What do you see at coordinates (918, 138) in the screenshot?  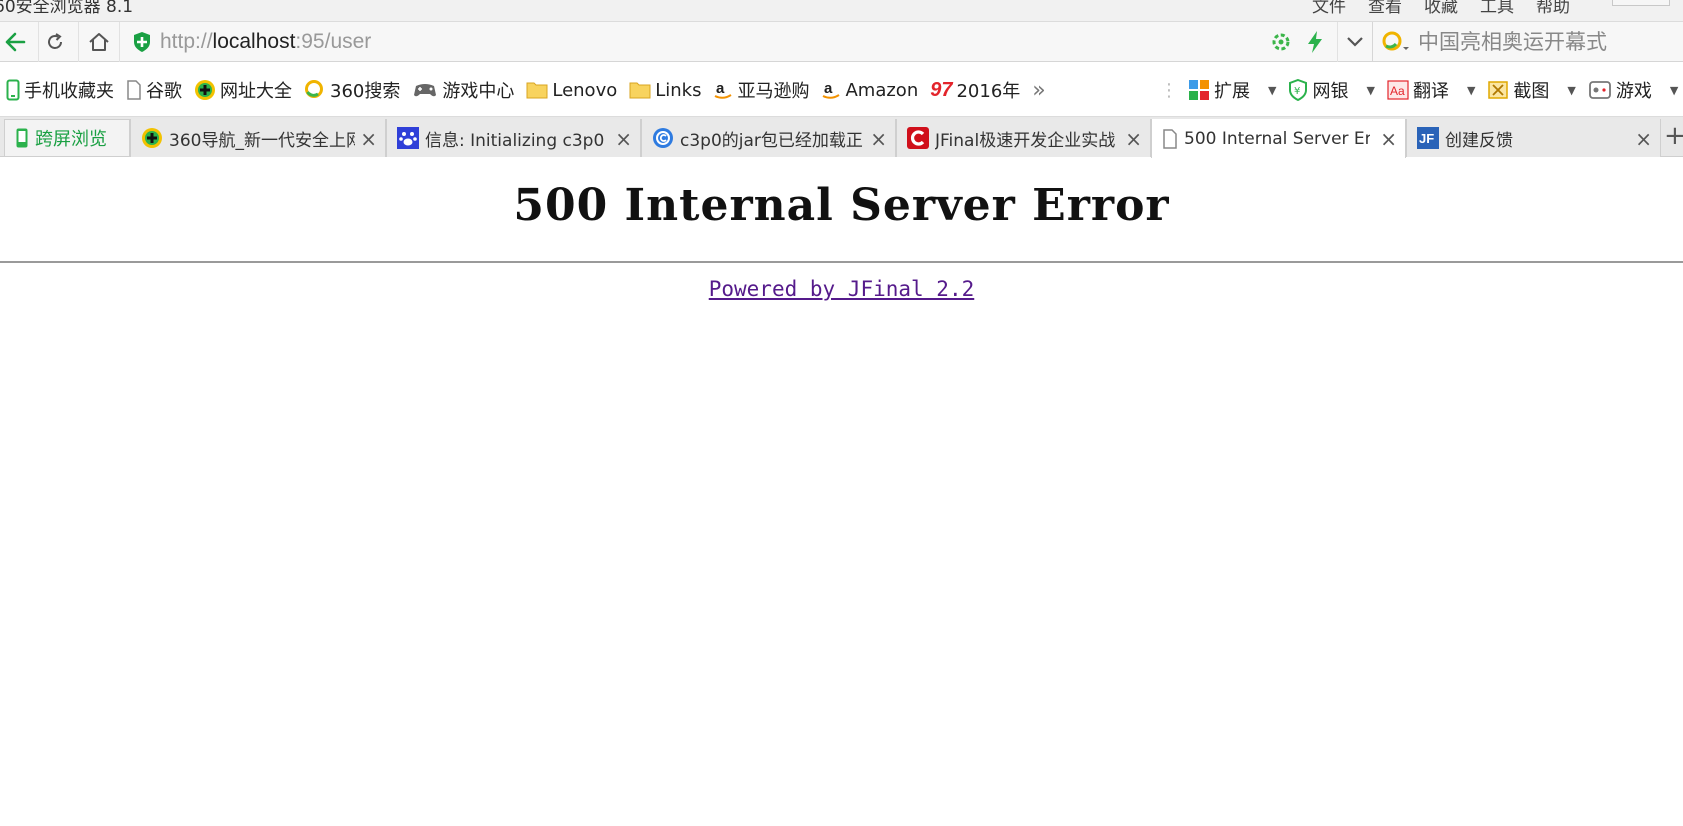 I see `c-logo-icon` at bounding box center [918, 138].